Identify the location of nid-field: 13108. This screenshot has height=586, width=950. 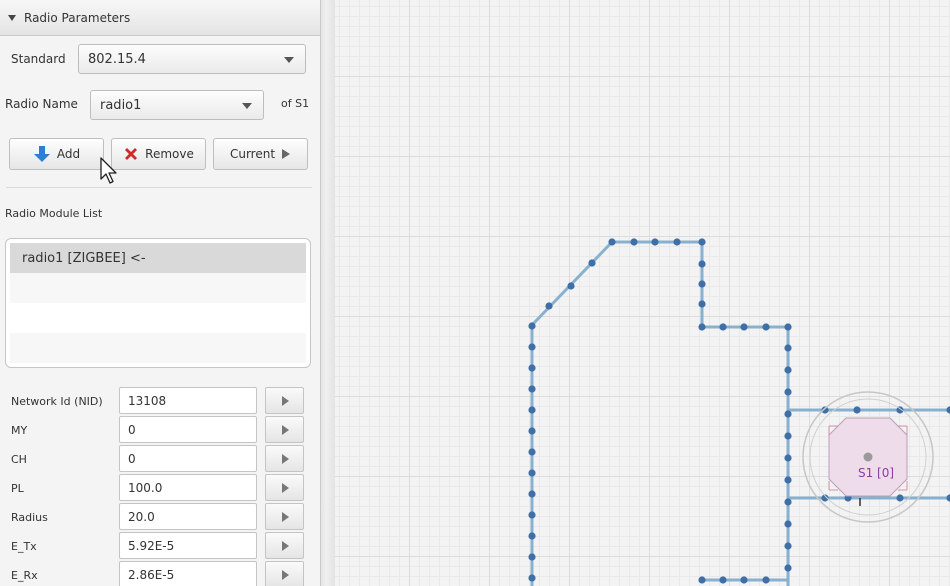
(188, 400).